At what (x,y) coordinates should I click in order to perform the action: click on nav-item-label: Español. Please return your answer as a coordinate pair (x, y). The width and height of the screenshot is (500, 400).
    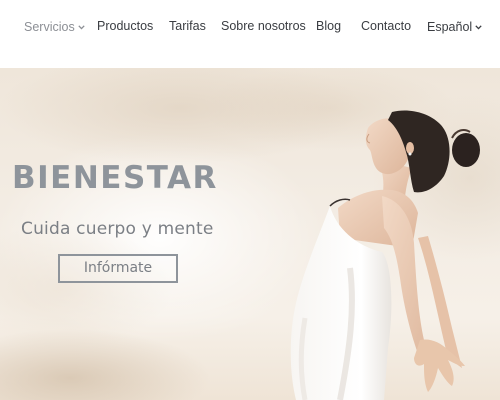
    Looking at the image, I should click on (450, 27).